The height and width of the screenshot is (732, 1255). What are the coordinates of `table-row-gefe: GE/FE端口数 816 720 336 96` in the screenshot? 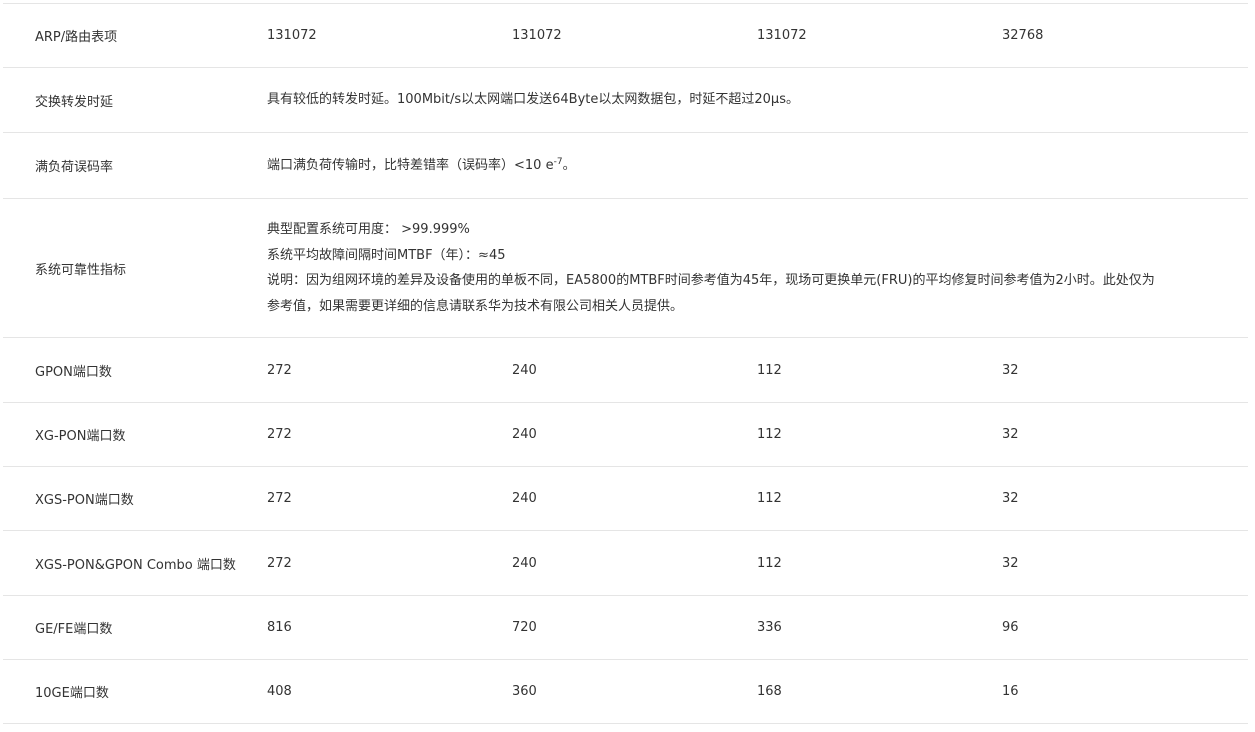 It's located at (625, 628).